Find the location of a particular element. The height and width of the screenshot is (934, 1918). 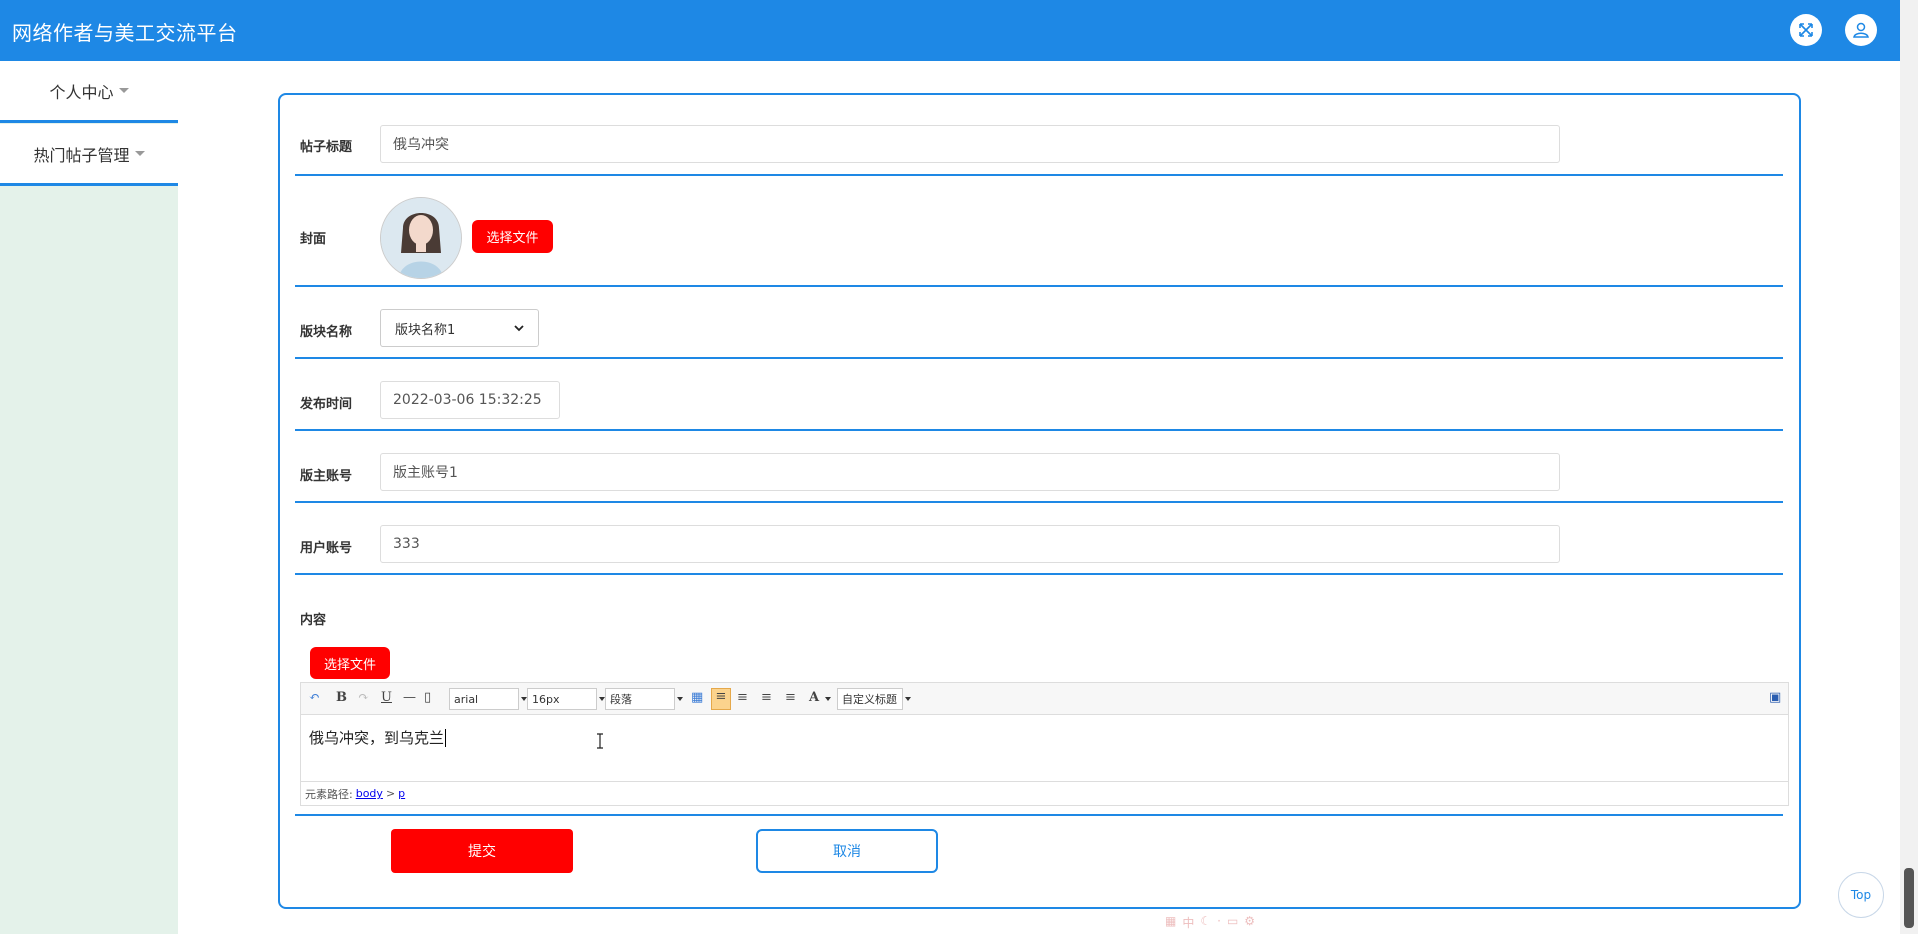

sidebar-item-personal-center: 个人中心 is located at coordinates (89, 92).